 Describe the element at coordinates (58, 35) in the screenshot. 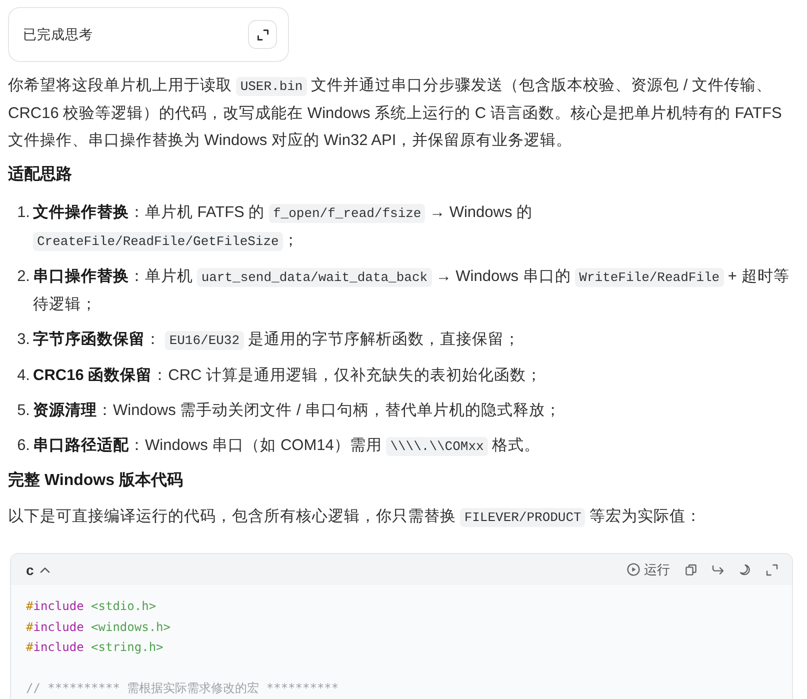

I see `thinking-status-label: 已完成思考` at that location.